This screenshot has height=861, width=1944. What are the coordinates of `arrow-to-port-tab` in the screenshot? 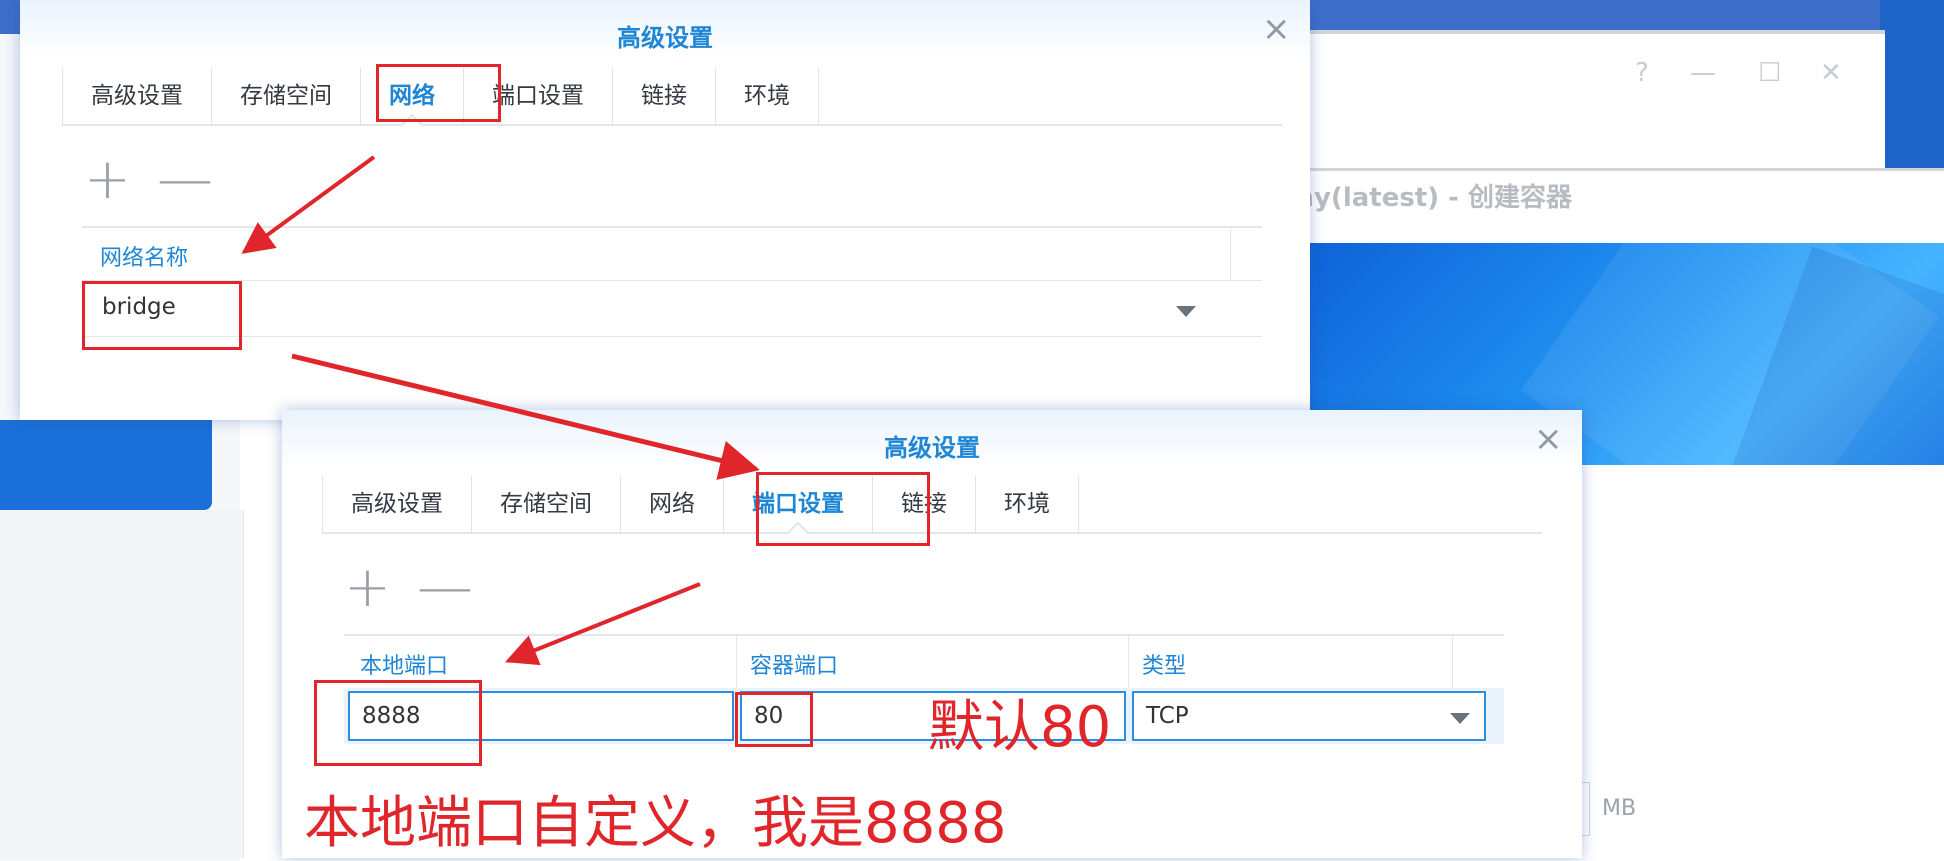 It's located at (525, 416).